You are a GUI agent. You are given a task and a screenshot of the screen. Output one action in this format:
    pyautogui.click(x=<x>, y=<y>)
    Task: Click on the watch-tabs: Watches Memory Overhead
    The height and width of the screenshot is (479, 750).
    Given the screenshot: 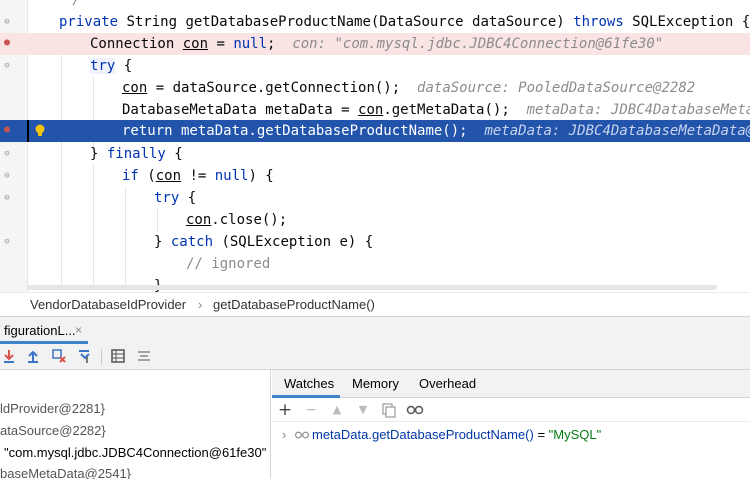 What is the action you would take?
    pyautogui.click(x=511, y=384)
    